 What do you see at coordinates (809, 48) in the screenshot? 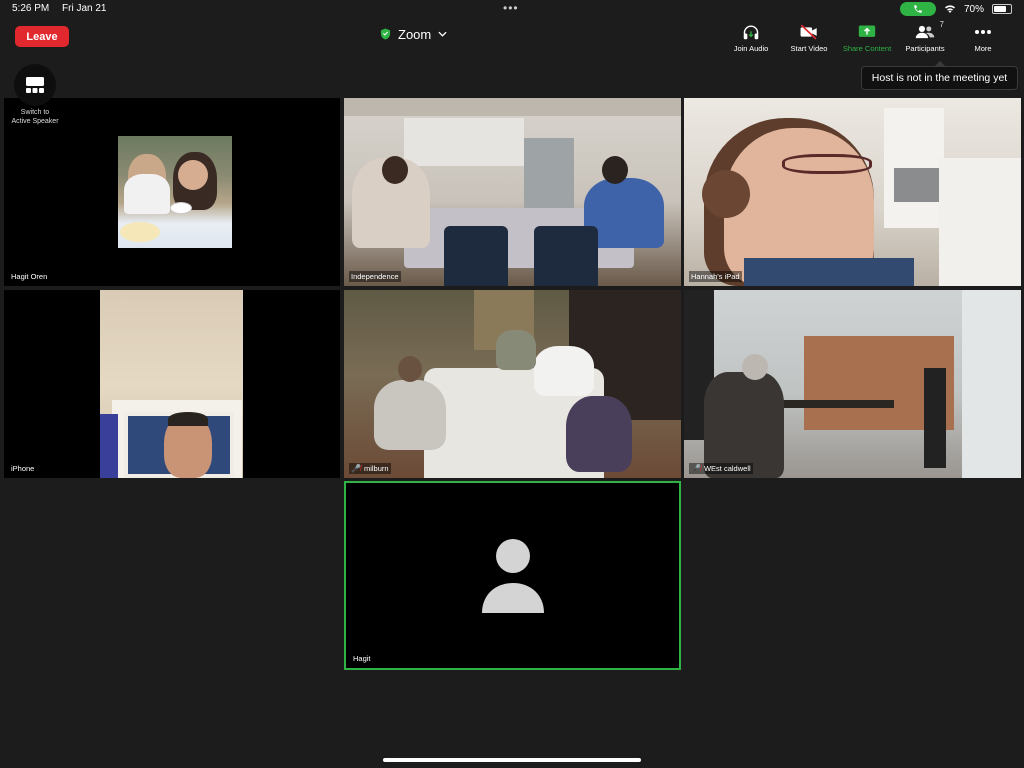
I see `start-video-label: Start Video` at bounding box center [809, 48].